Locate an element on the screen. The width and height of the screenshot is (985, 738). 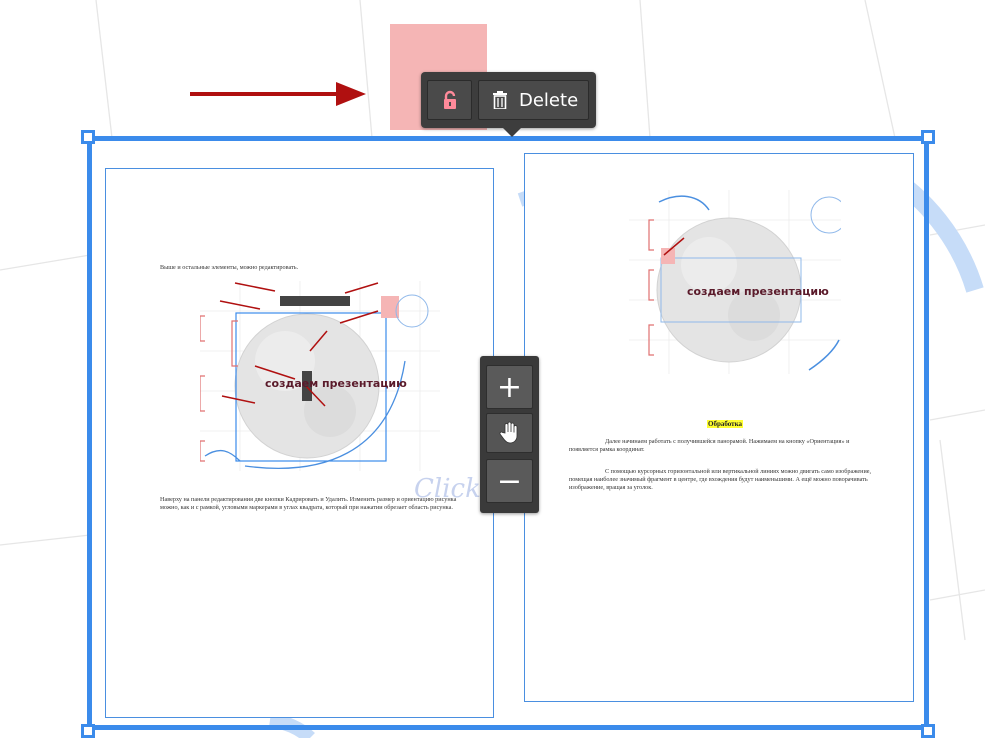
lock-button is located at coordinates (449, 100).